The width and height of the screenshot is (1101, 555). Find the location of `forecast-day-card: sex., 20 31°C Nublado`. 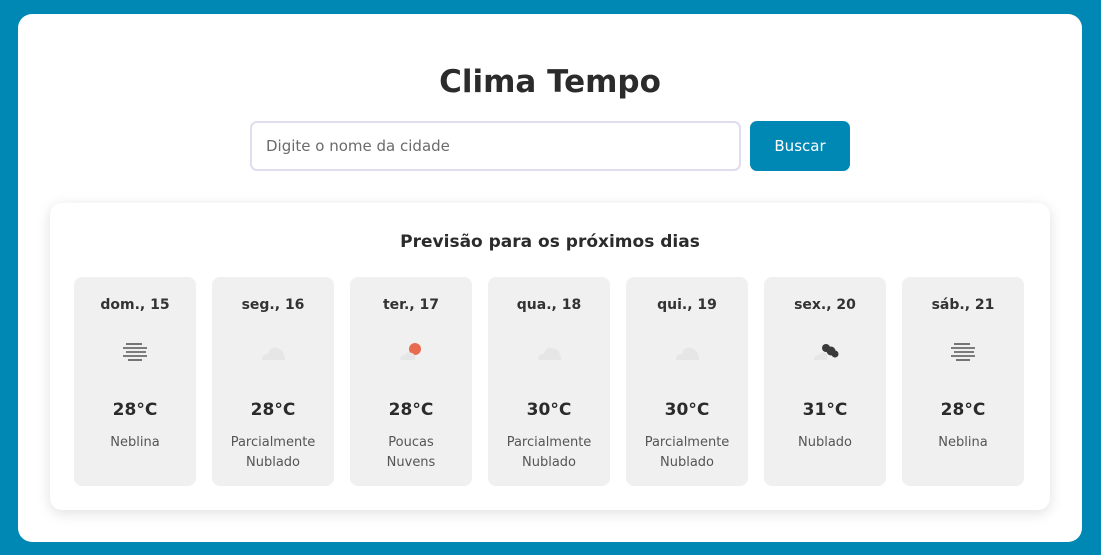

forecast-day-card: sex., 20 31°C Nublado is located at coordinates (825, 381).